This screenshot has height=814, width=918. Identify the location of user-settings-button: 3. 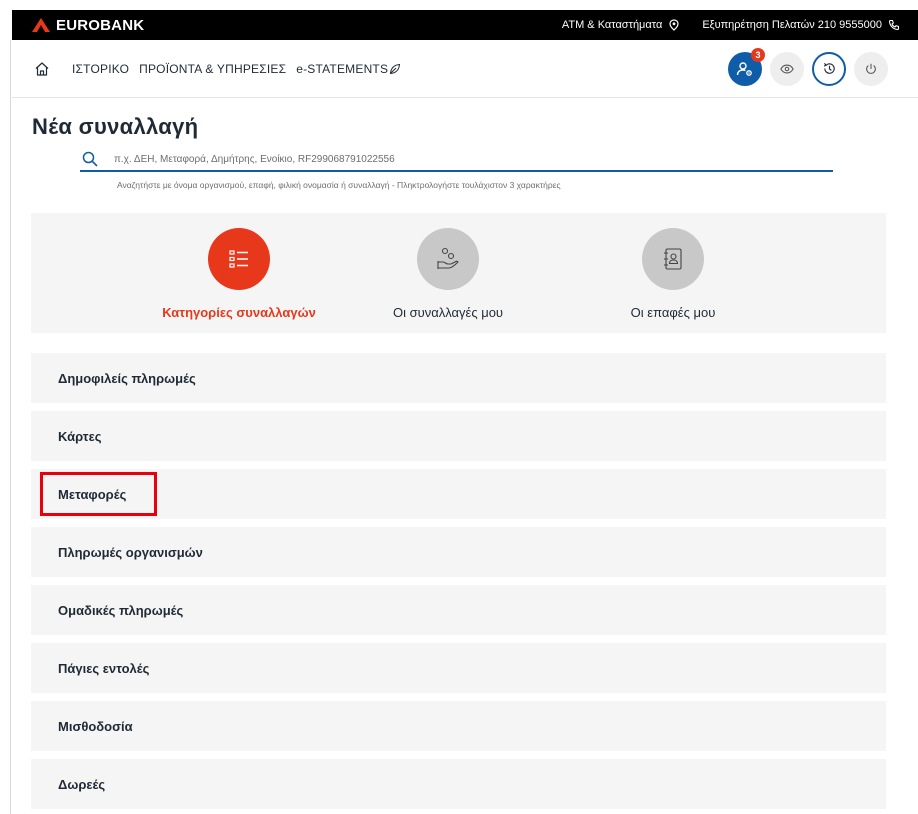
(746, 66).